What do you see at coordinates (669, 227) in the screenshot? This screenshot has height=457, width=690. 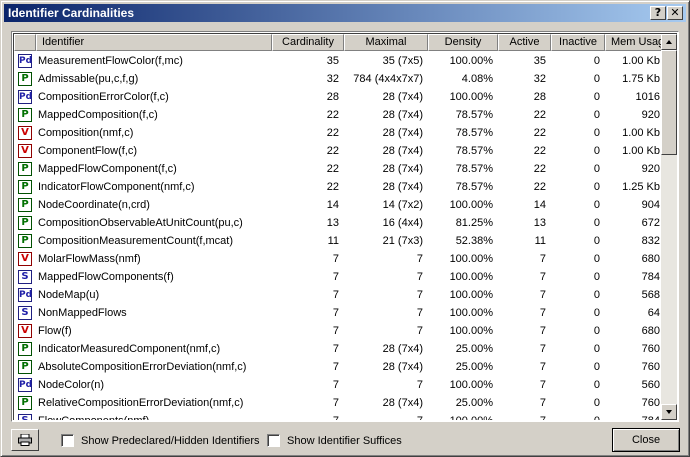 I see `vertical-scrollbar` at bounding box center [669, 227].